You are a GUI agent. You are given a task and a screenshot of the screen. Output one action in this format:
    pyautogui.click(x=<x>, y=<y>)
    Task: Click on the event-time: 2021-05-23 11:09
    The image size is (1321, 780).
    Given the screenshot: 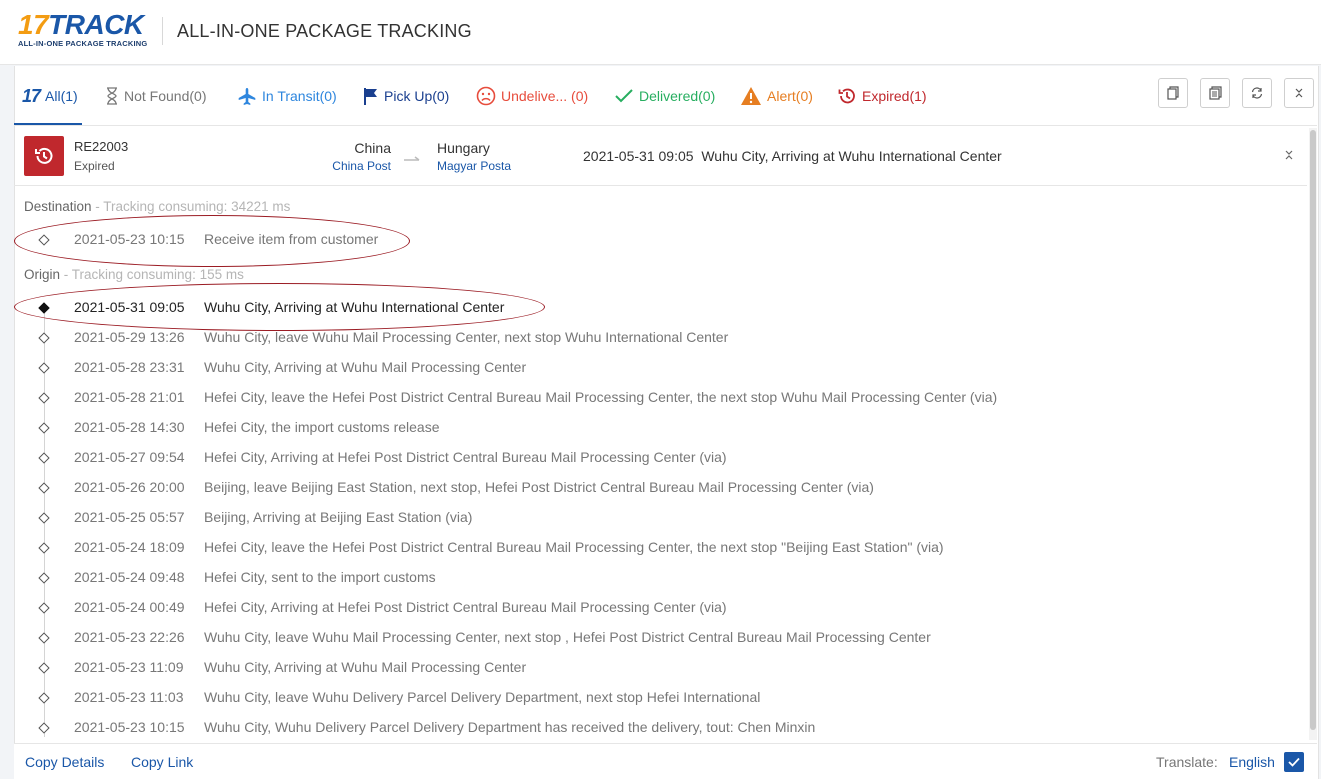 What is the action you would take?
    pyautogui.click(x=129, y=667)
    